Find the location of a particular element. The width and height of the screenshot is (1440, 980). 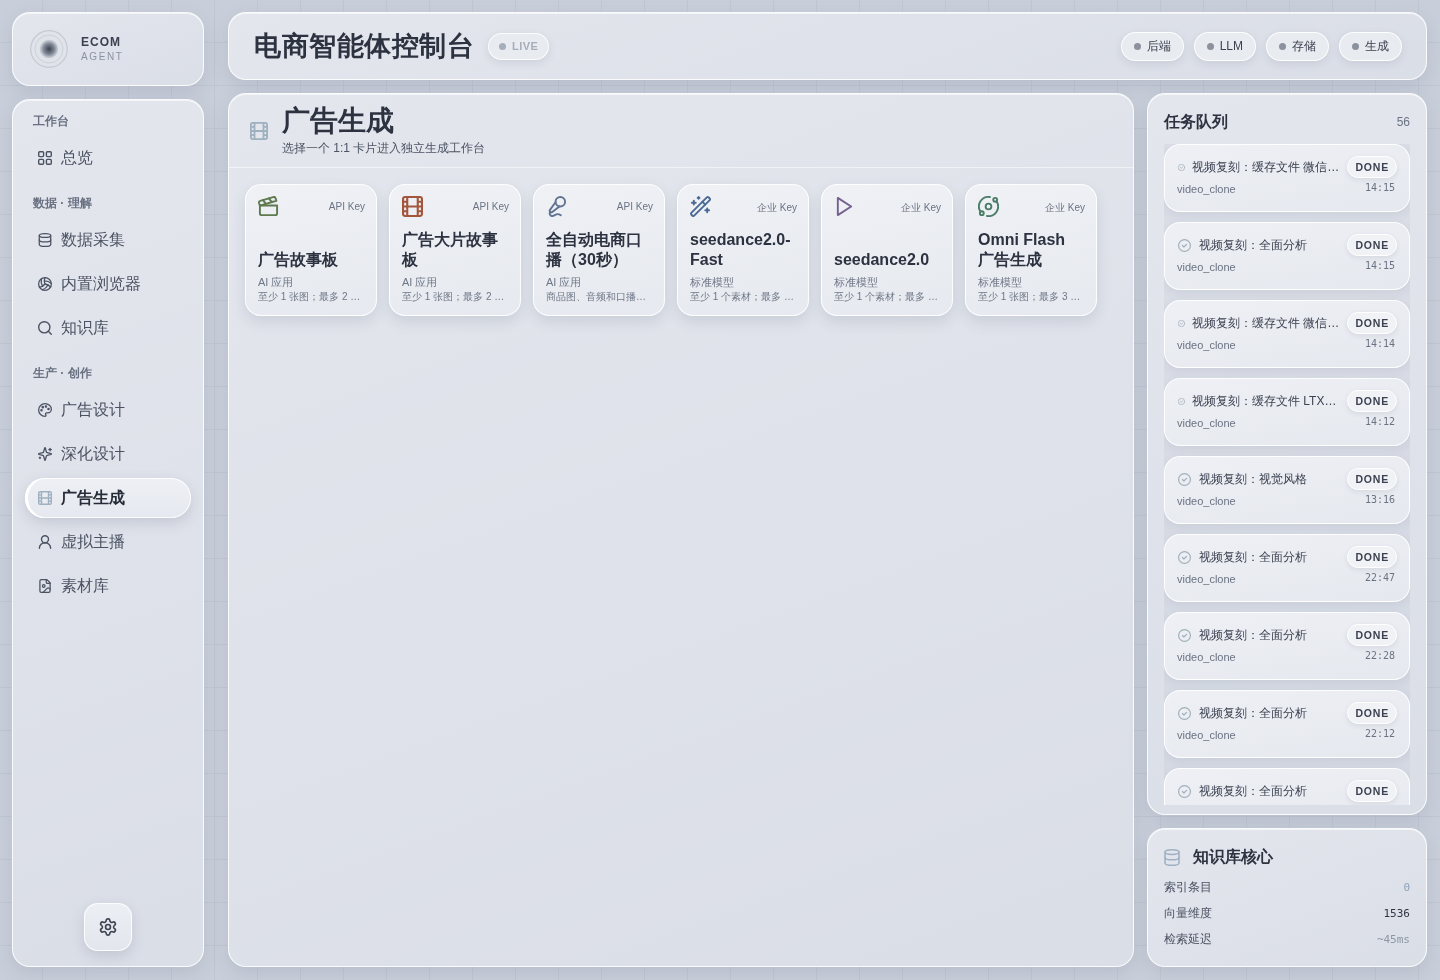

app-title: 电商智能体控制台 is located at coordinates (364, 46).